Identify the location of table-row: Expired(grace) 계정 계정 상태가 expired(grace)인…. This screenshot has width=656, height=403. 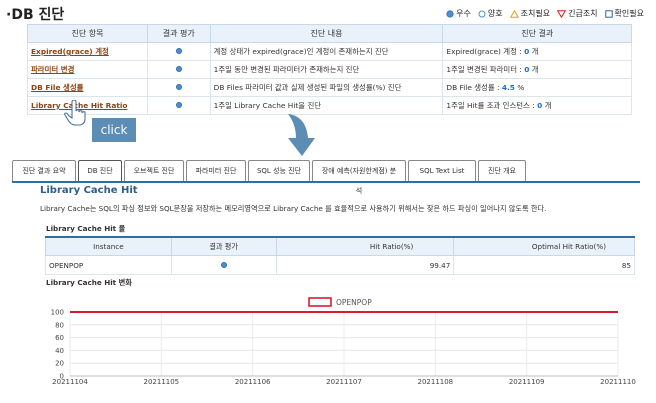
(329, 51).